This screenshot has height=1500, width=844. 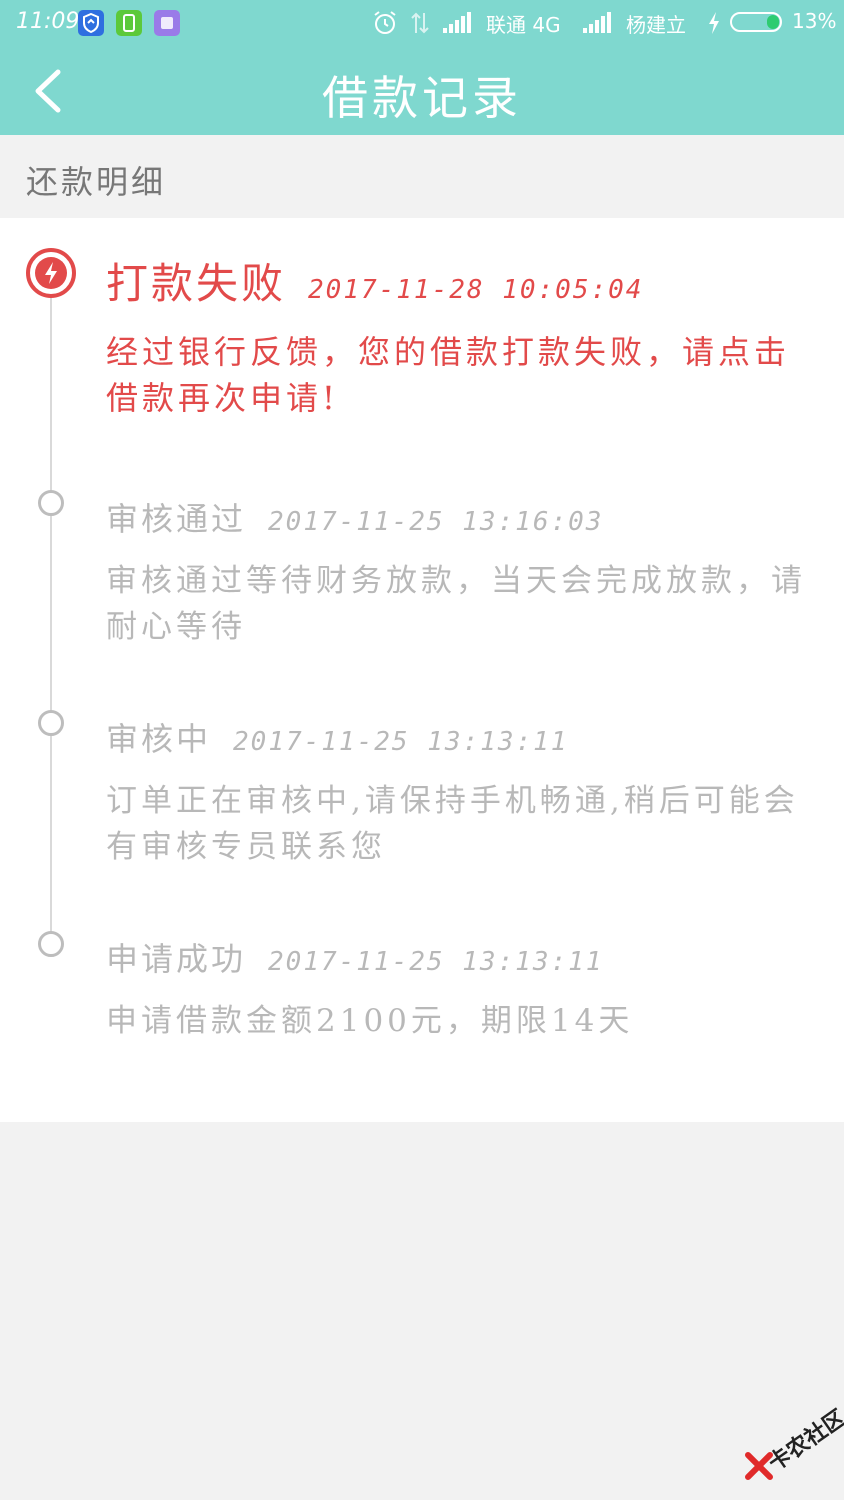 What do you see at coordinates (456, 604) in the screenshot?
I see `event-description: 审核通过等待财务放款，当天会完成放款，请耐心等待` at bounding box center [456, 604].